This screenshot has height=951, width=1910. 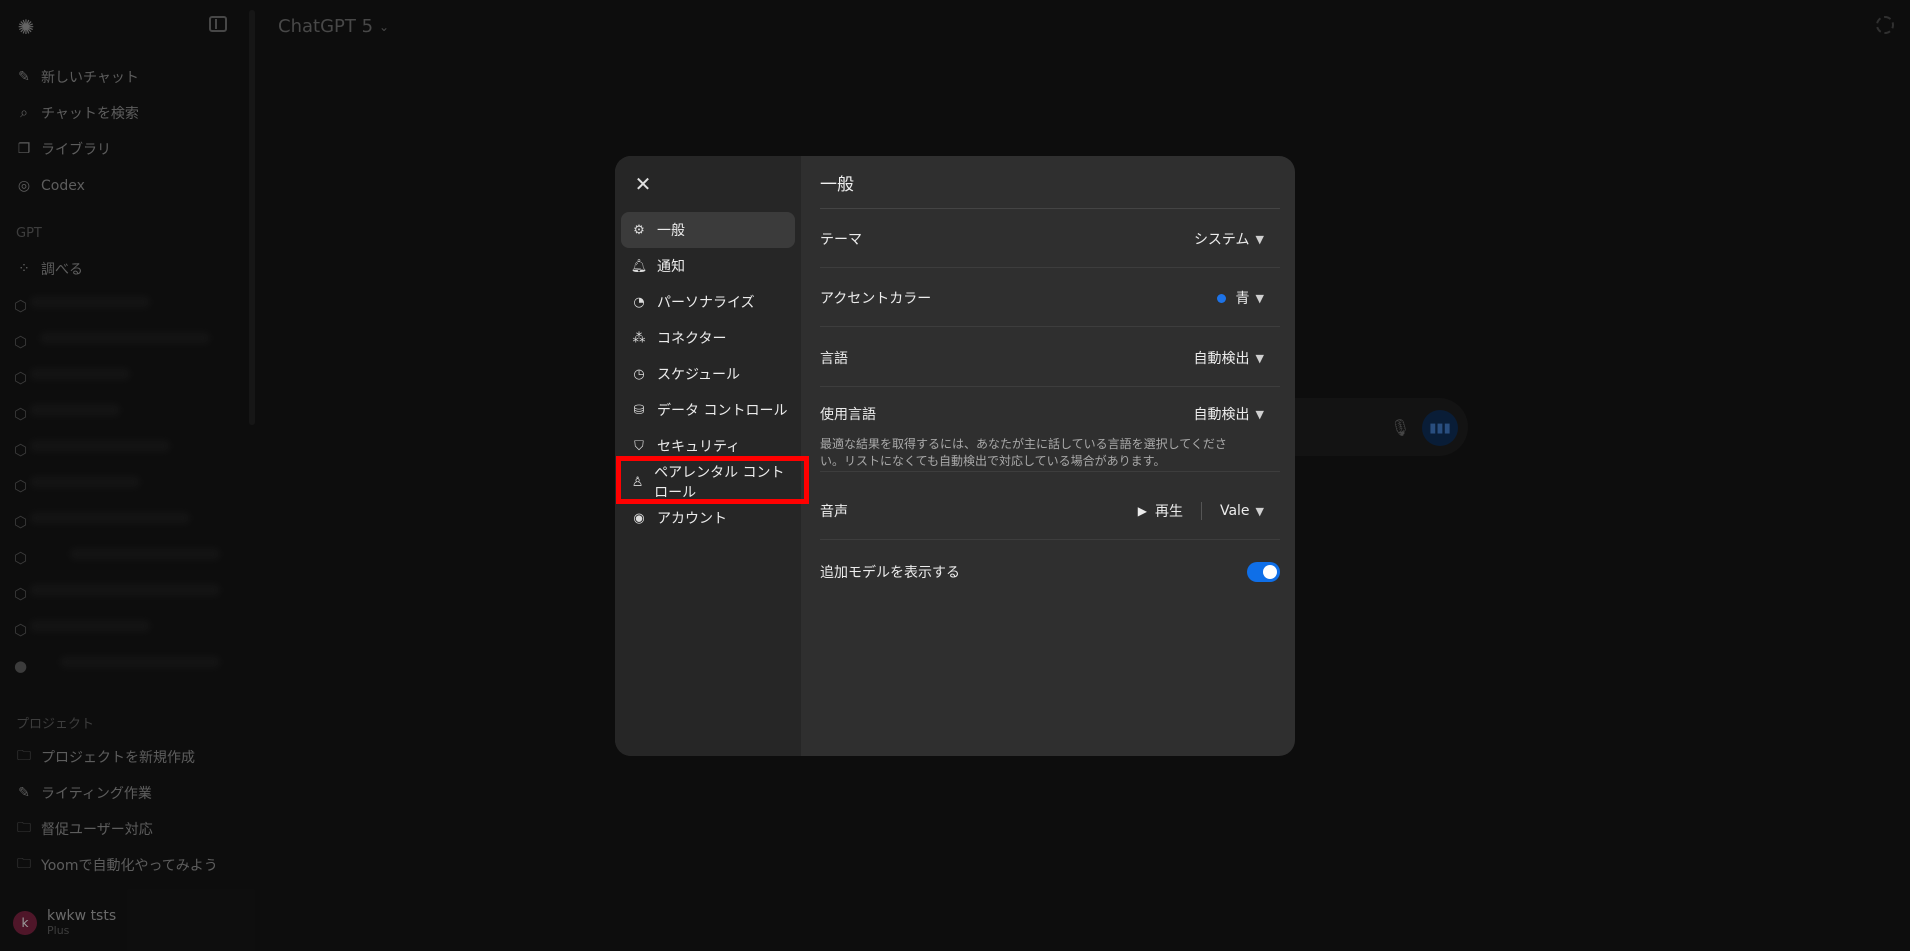 I want to click on voice-value: Vale, so click(x=1234, y=511).